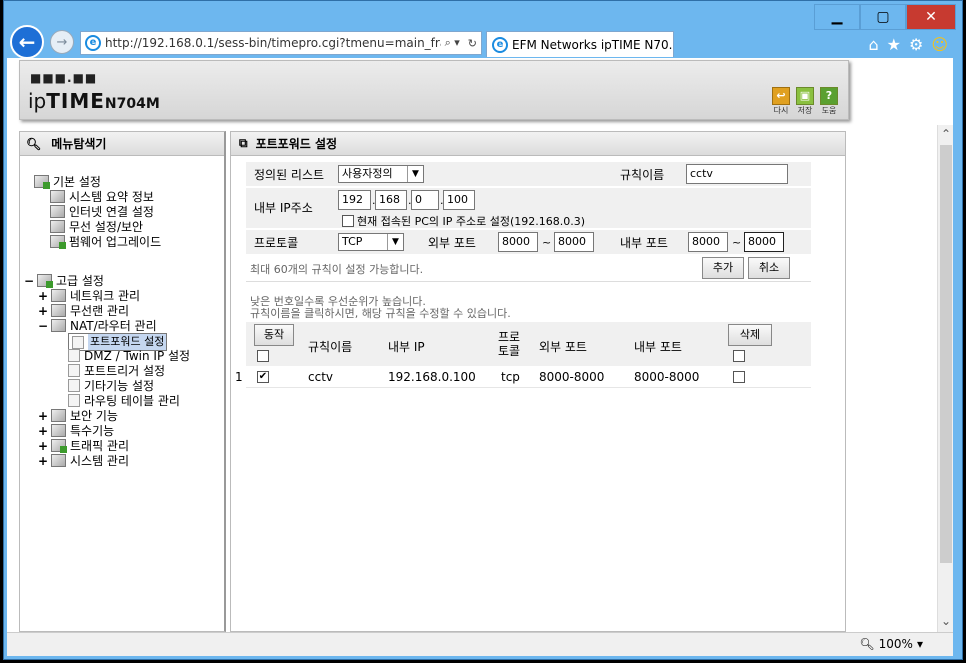 The width and height of the screenshot is (966, 663). I want to click on menu-item-port-trigger: 포트트리거 설정, so click(116, 370).